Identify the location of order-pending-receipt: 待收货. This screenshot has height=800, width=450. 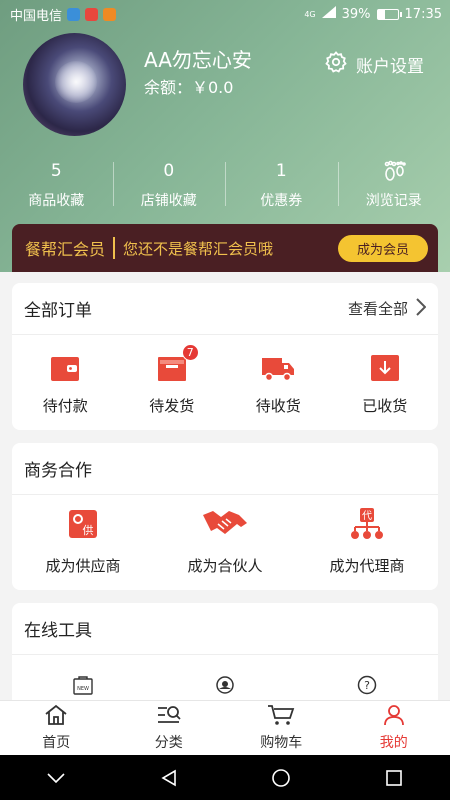
(278, 384).